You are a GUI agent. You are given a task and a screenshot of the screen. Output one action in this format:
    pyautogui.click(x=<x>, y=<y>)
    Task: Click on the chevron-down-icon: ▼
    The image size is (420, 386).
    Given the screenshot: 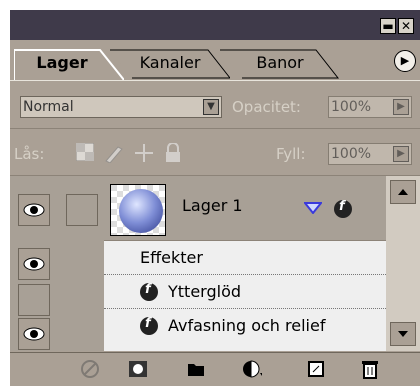 What is the action you would take?
    pyautogui.click(x=211, y=107)
    